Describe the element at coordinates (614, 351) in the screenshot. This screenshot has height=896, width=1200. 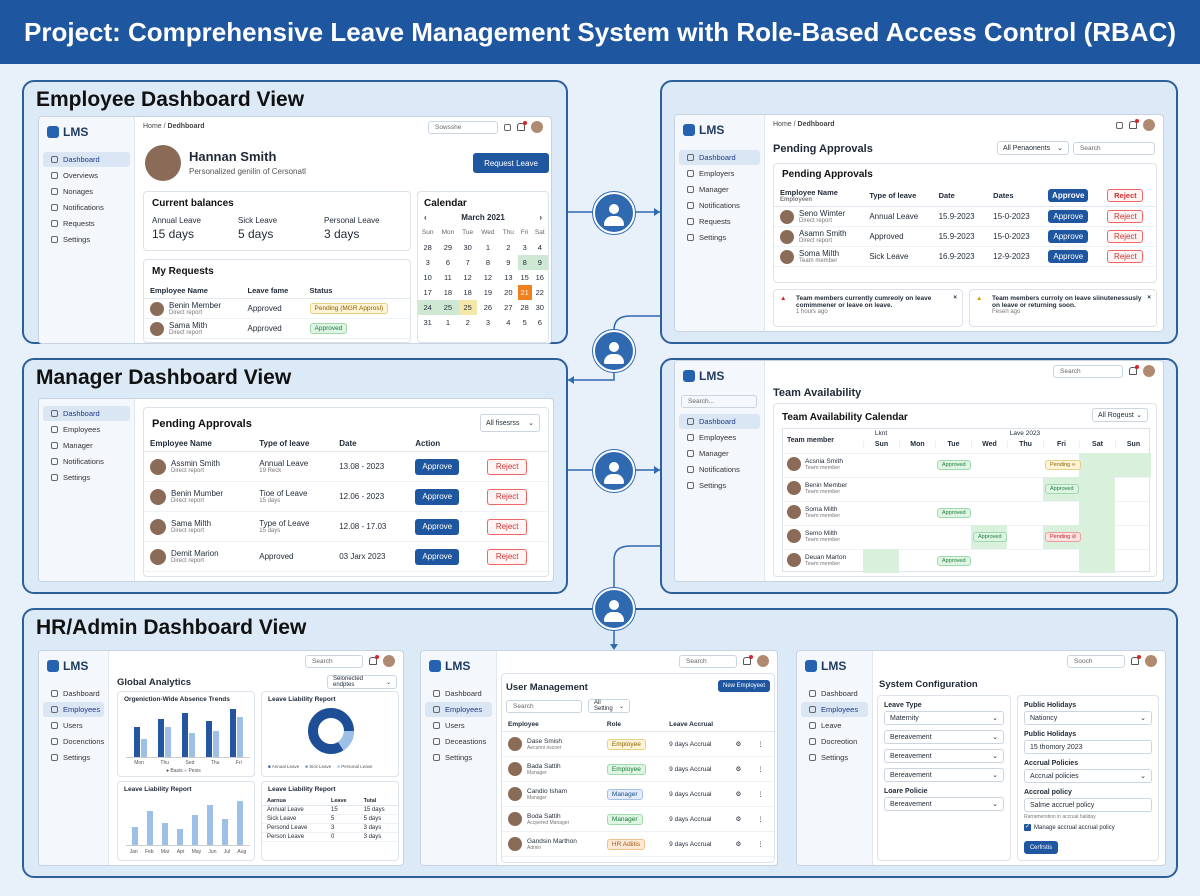
I see `user-role-icon` at that location.